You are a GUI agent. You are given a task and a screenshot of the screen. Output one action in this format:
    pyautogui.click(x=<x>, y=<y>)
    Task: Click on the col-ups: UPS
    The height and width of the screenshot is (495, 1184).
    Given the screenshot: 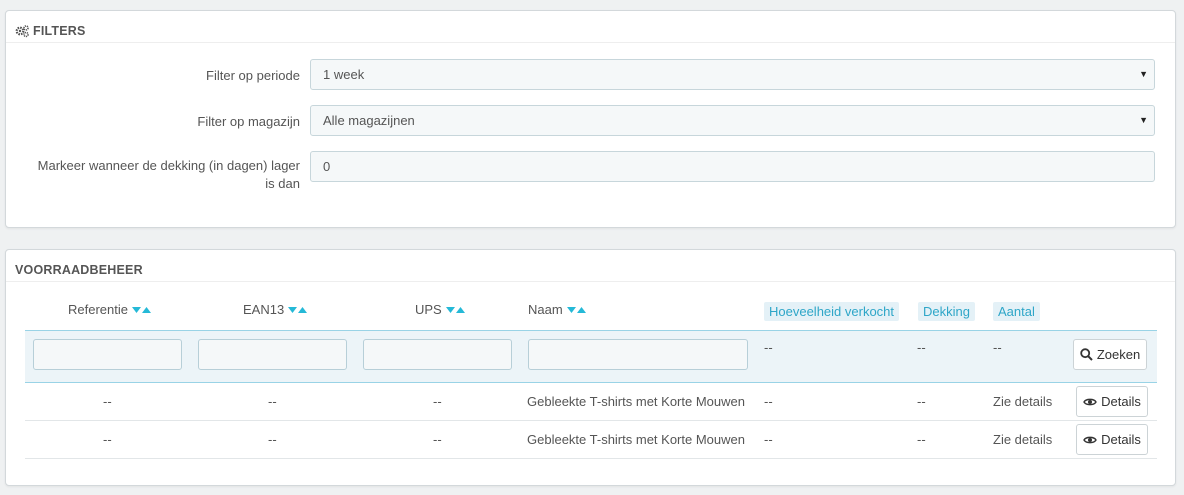 What is the action you would take?
    pyautogui.click(x=440, y=309)
    